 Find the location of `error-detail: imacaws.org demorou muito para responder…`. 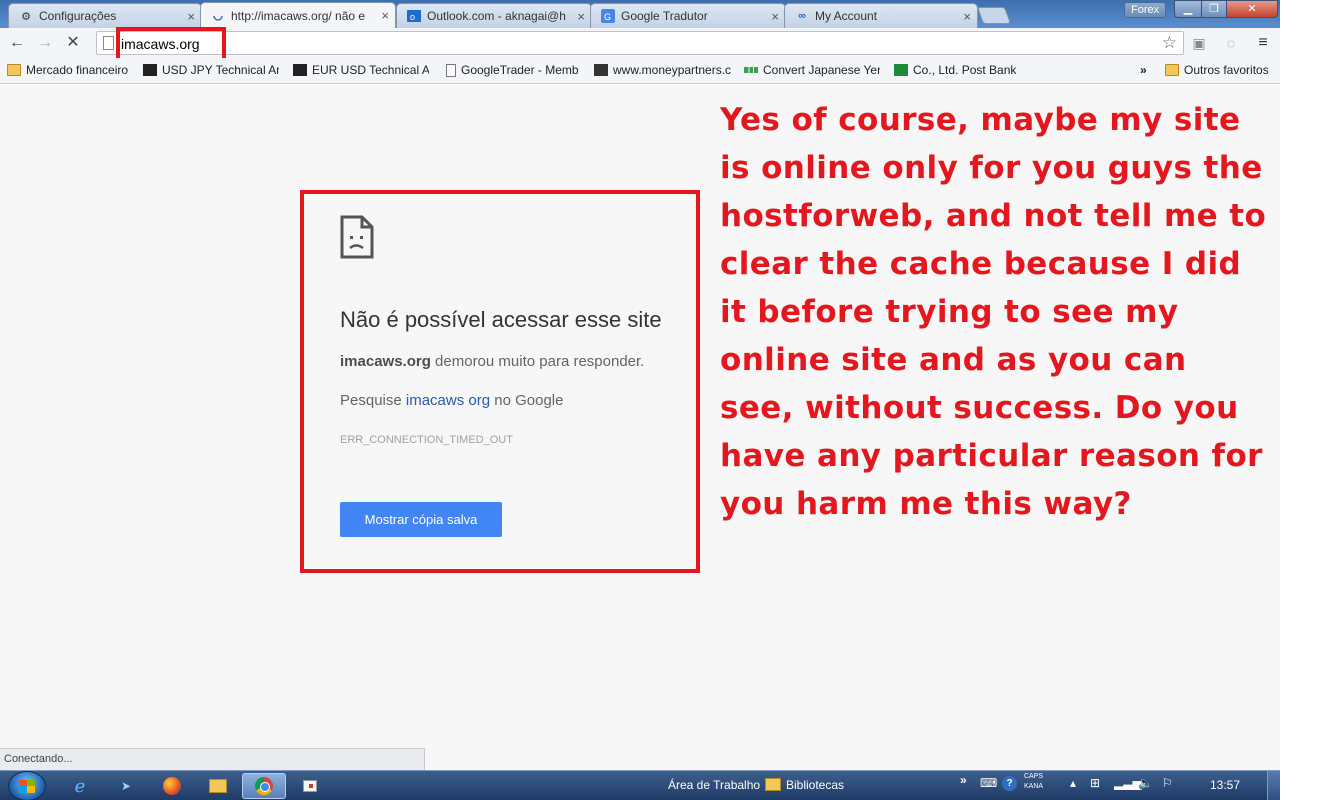

error-detail: imacaws.org demorou muito para responder… is located at coordinates (492, 361).